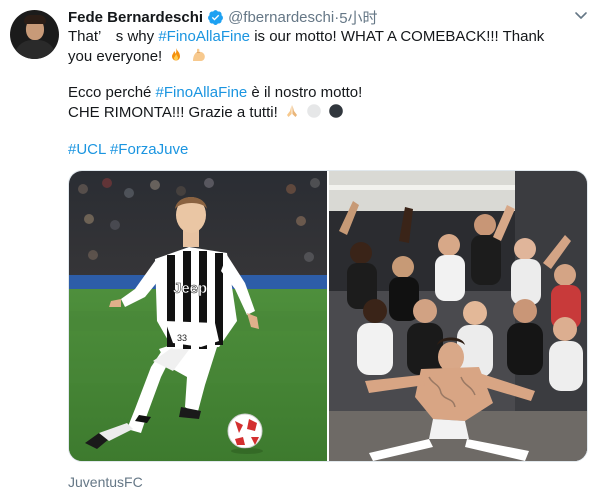  What do you see at coordinates (190, 288) in the screenshot?
I see `shirt-sponsor-text: Jeep` at bounding box center [190, 288].